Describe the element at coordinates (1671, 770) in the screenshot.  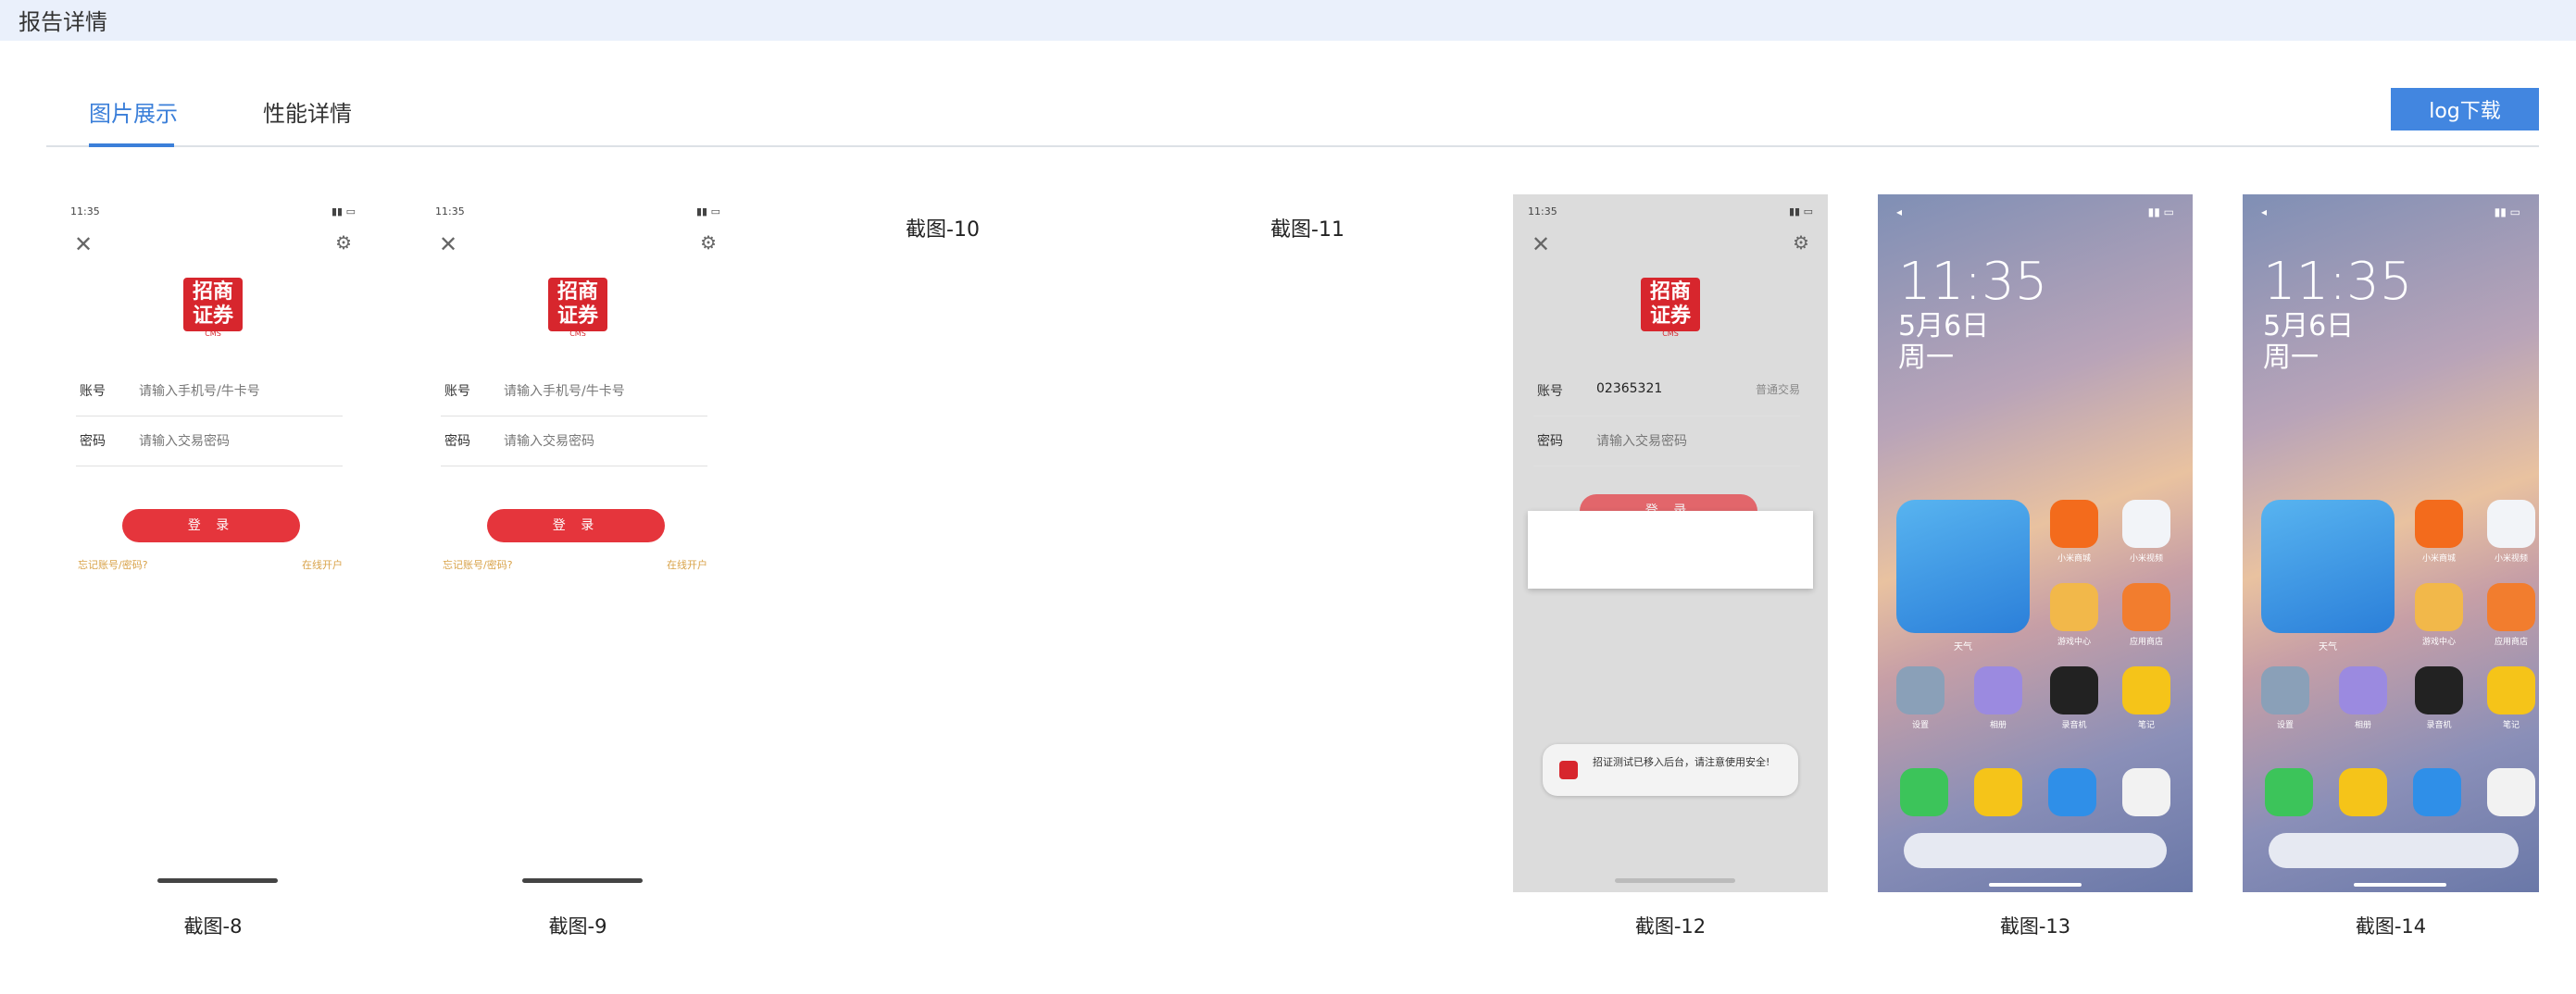
I see `background-toast: 招证测试已移入后台，请注意使用安全!` at that location.